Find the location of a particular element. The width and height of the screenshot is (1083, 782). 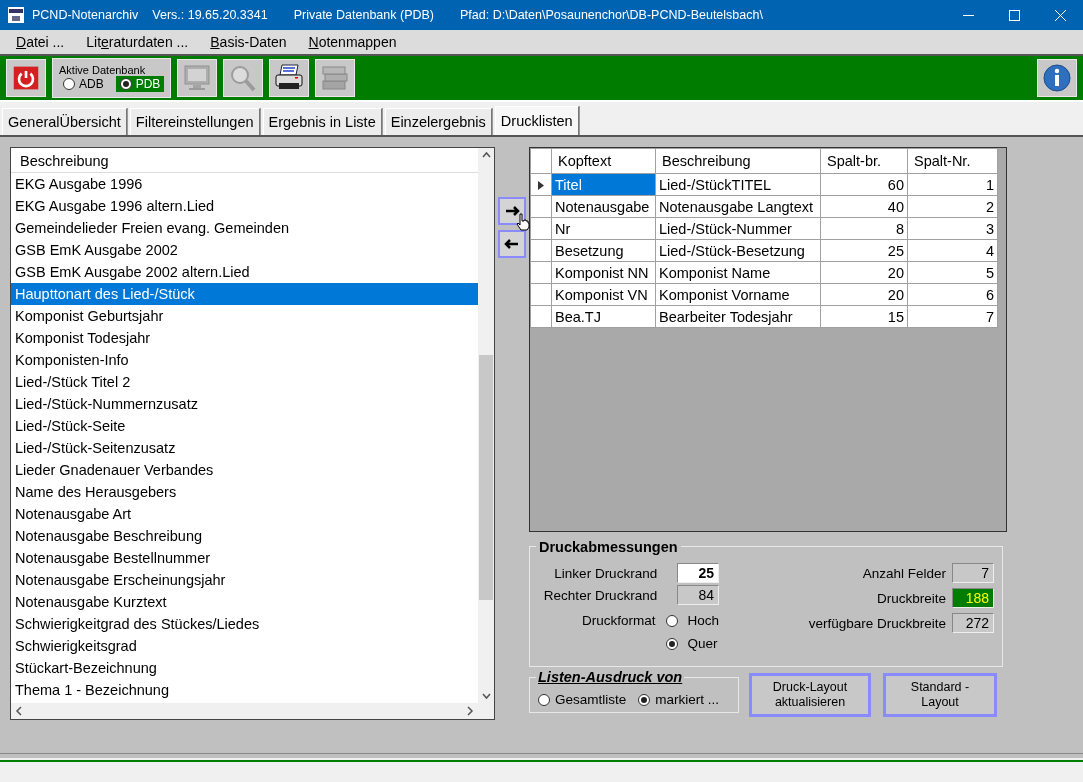

list-item: Komponist Geburtsjahr is located at coordinates (244, 316).